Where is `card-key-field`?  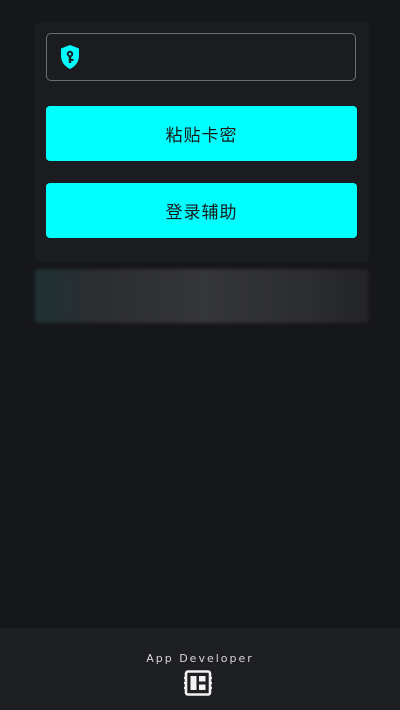
card-key-field is located at coordinates (201, 57).